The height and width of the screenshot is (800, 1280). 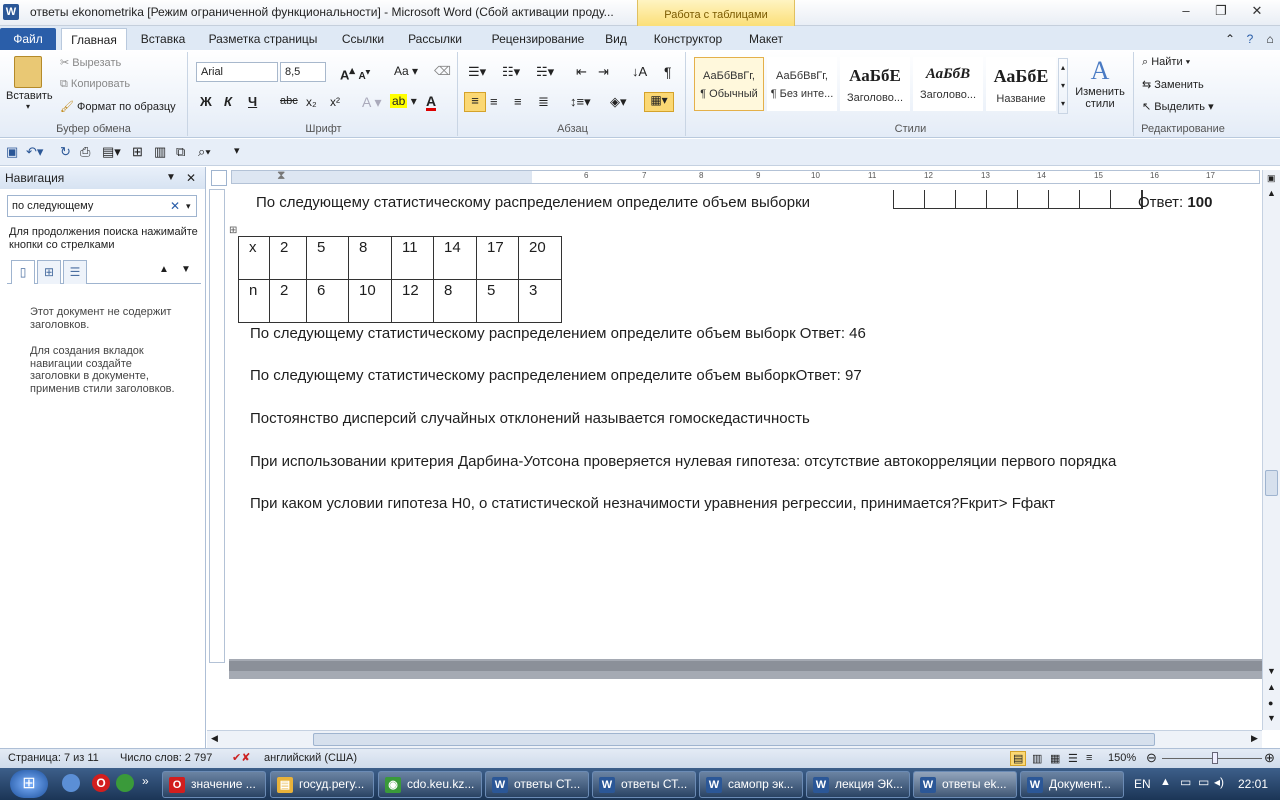 What do you see at coordinates (518, 101) in the screenshot?
I see `align-right-icon: ≡` at bounding box center [518, 101].